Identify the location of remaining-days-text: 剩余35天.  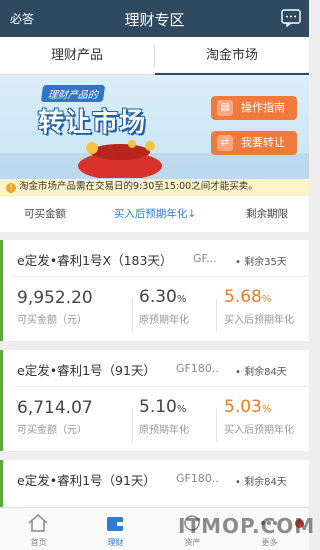
(265, 262).